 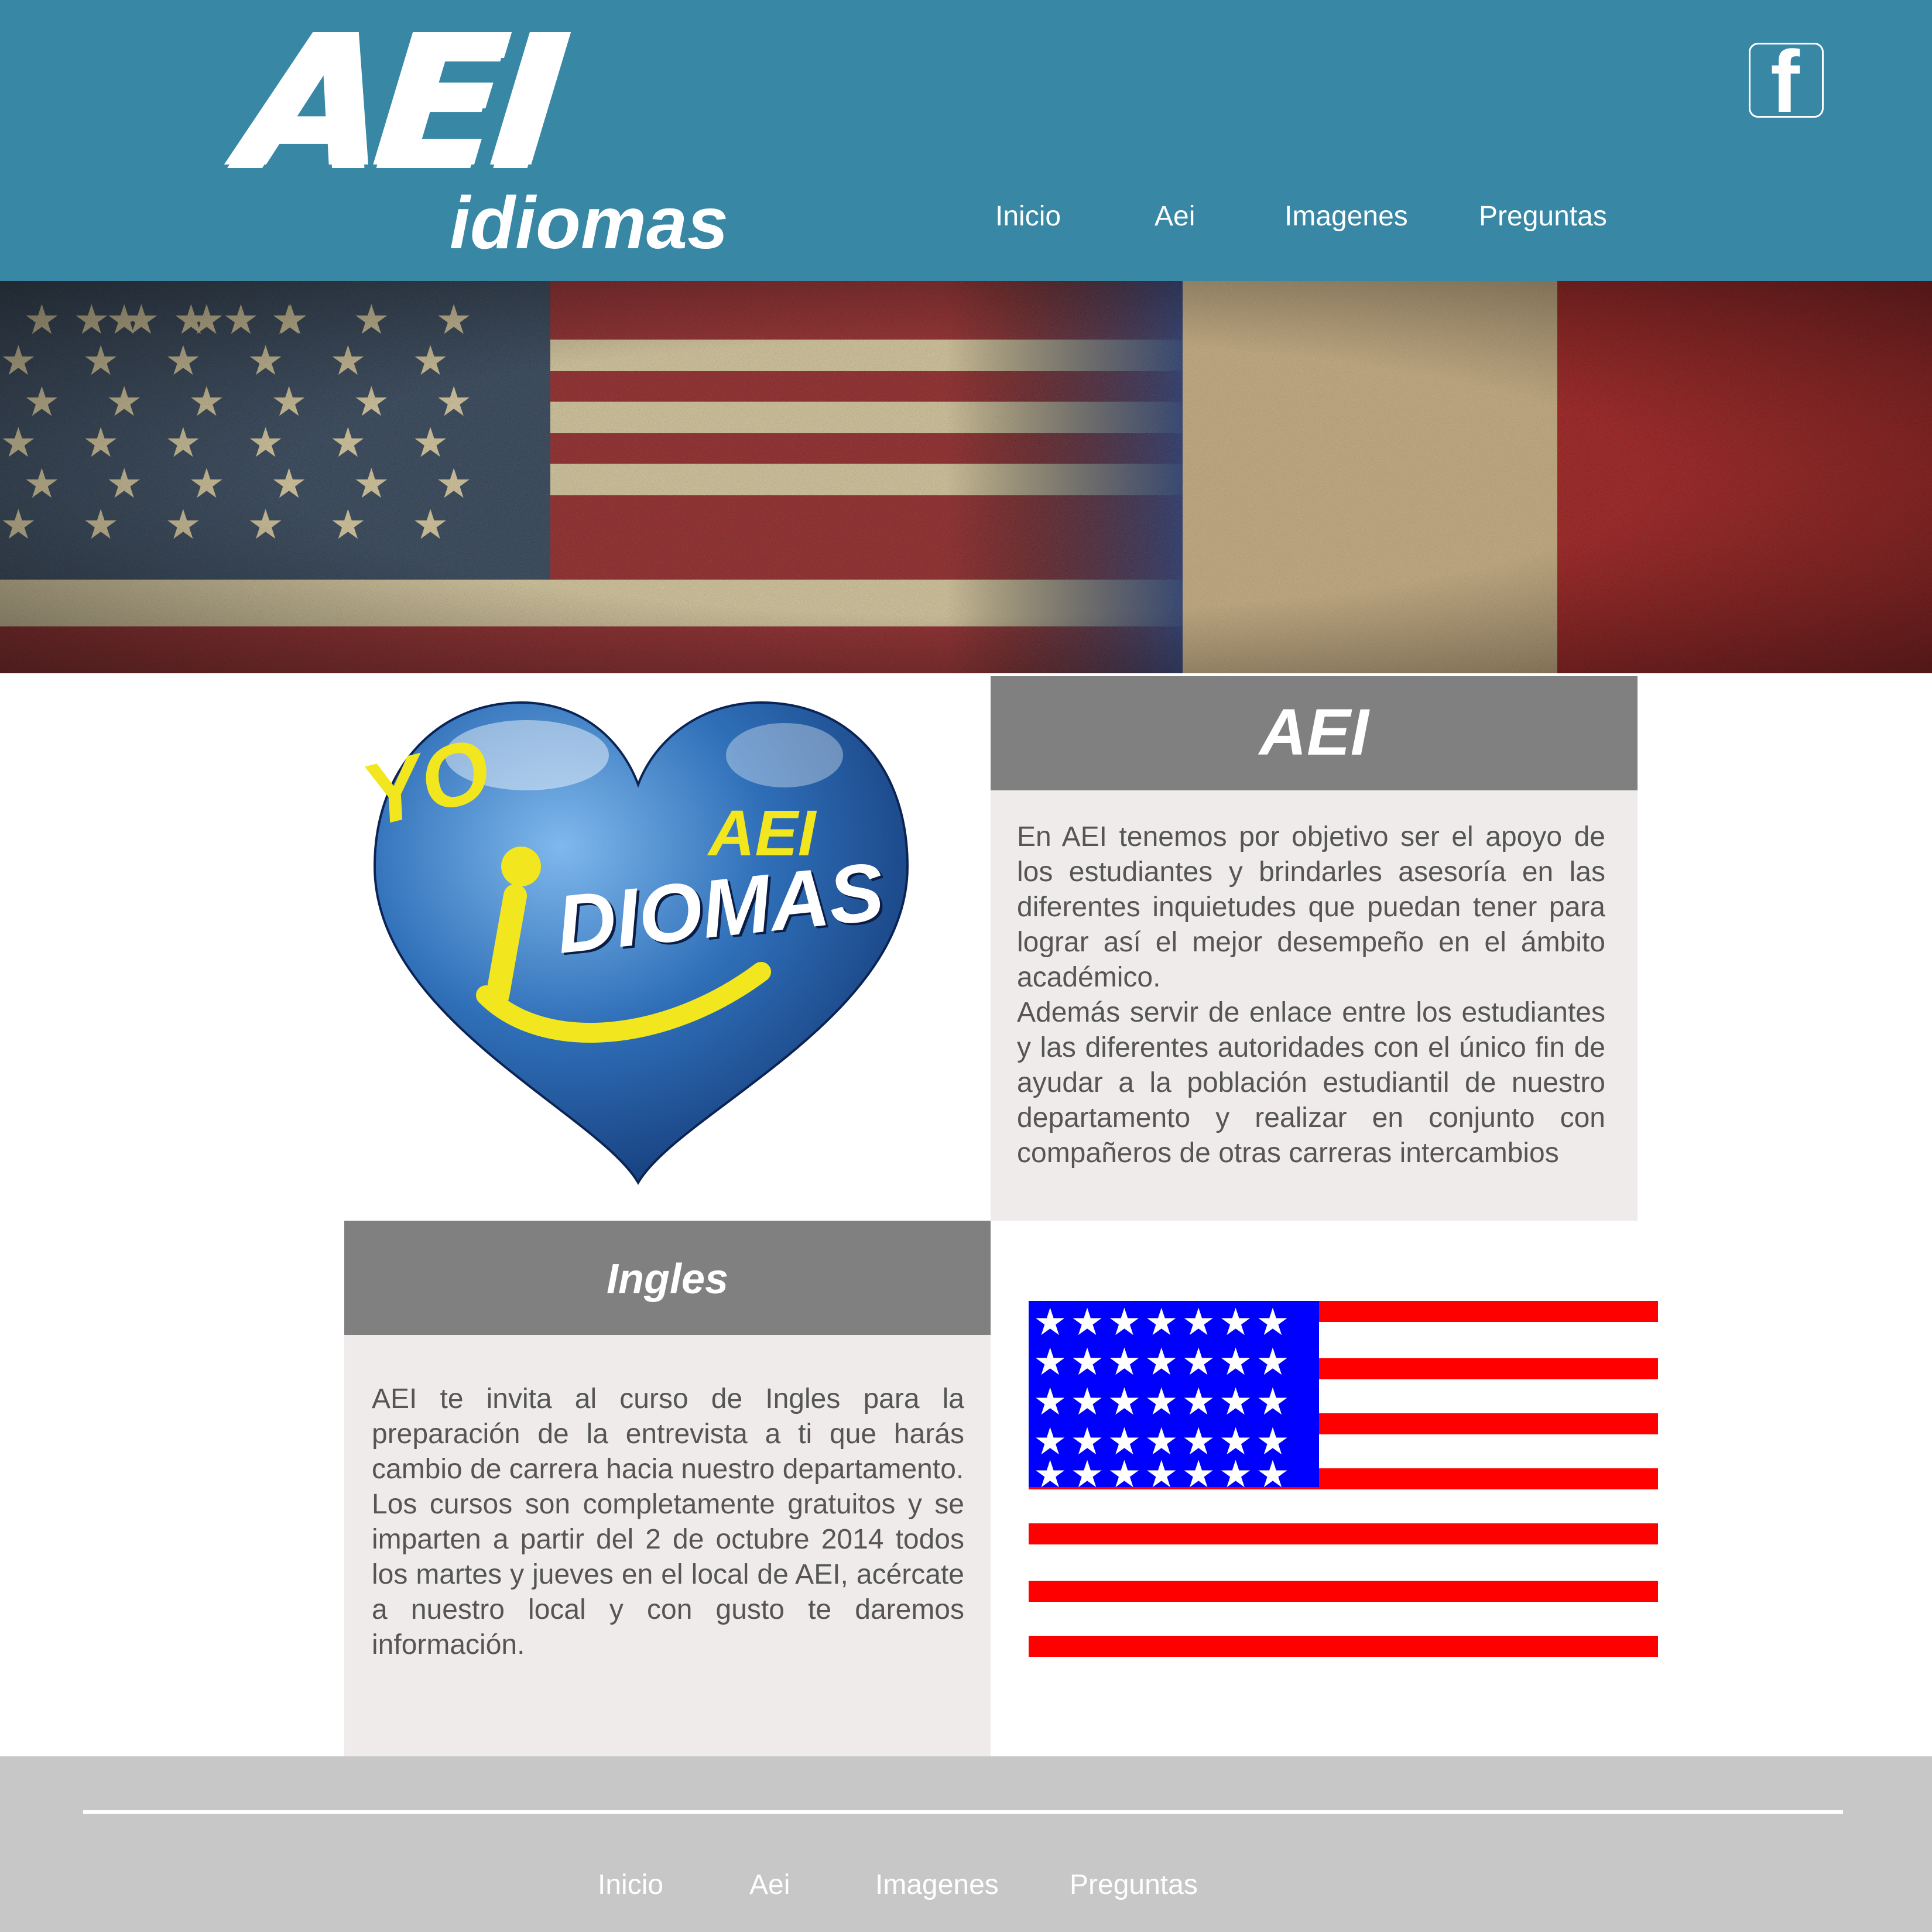 I want to click on footer-nav-preguntas: Preguntas, so click(x=1134, y=1885).